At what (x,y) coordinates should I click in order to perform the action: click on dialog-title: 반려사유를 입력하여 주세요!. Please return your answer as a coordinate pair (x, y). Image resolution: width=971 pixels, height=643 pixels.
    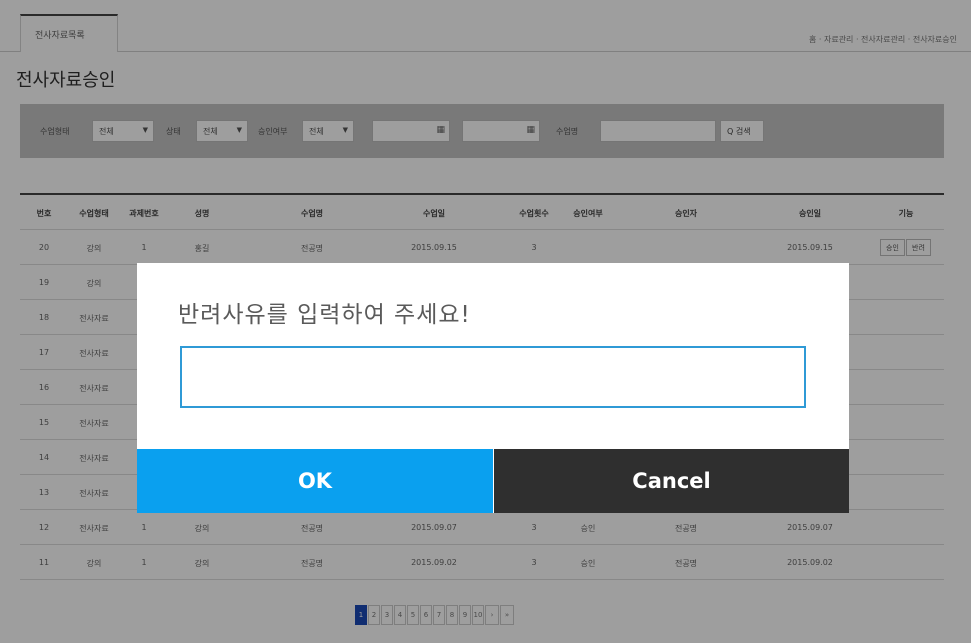
    Looking at the image, I should click on (324, 315).